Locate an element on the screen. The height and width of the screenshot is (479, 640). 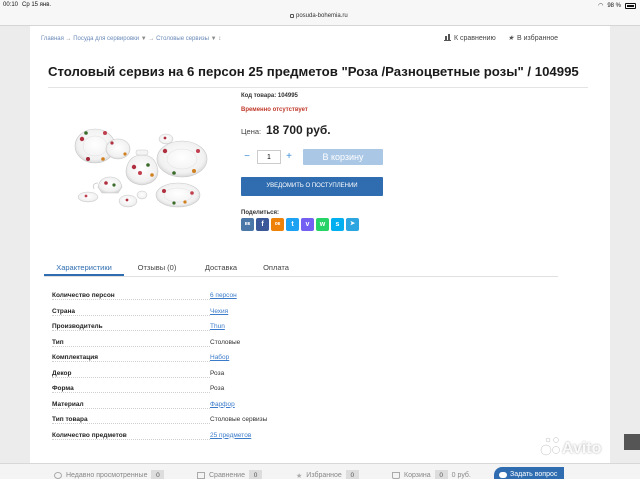
status-time: 00:10 is located at coordinates (11, 5).